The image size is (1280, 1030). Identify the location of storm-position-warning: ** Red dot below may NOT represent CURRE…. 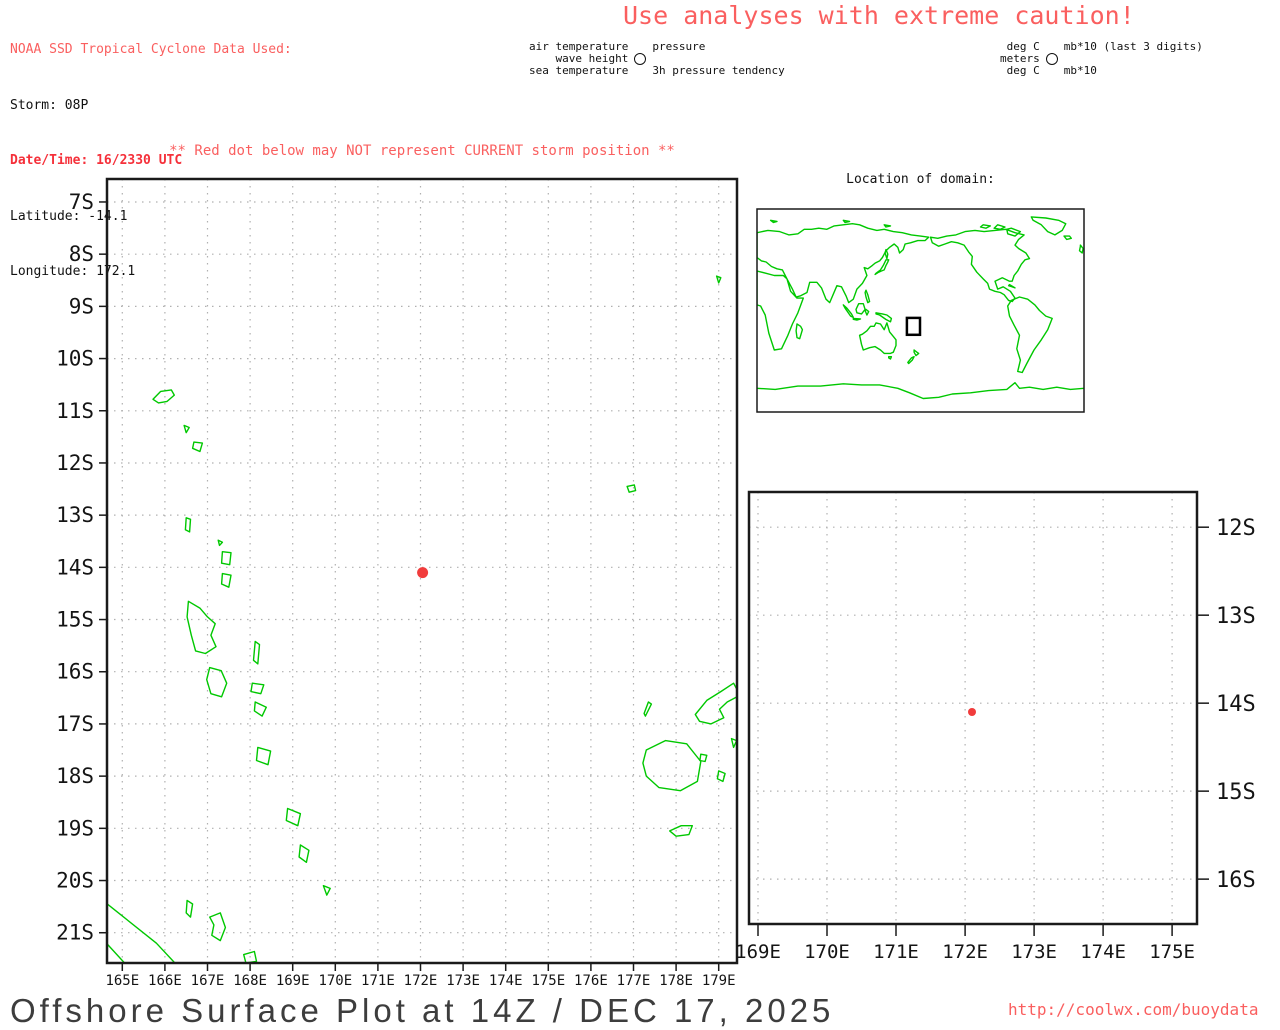
(422, 151).